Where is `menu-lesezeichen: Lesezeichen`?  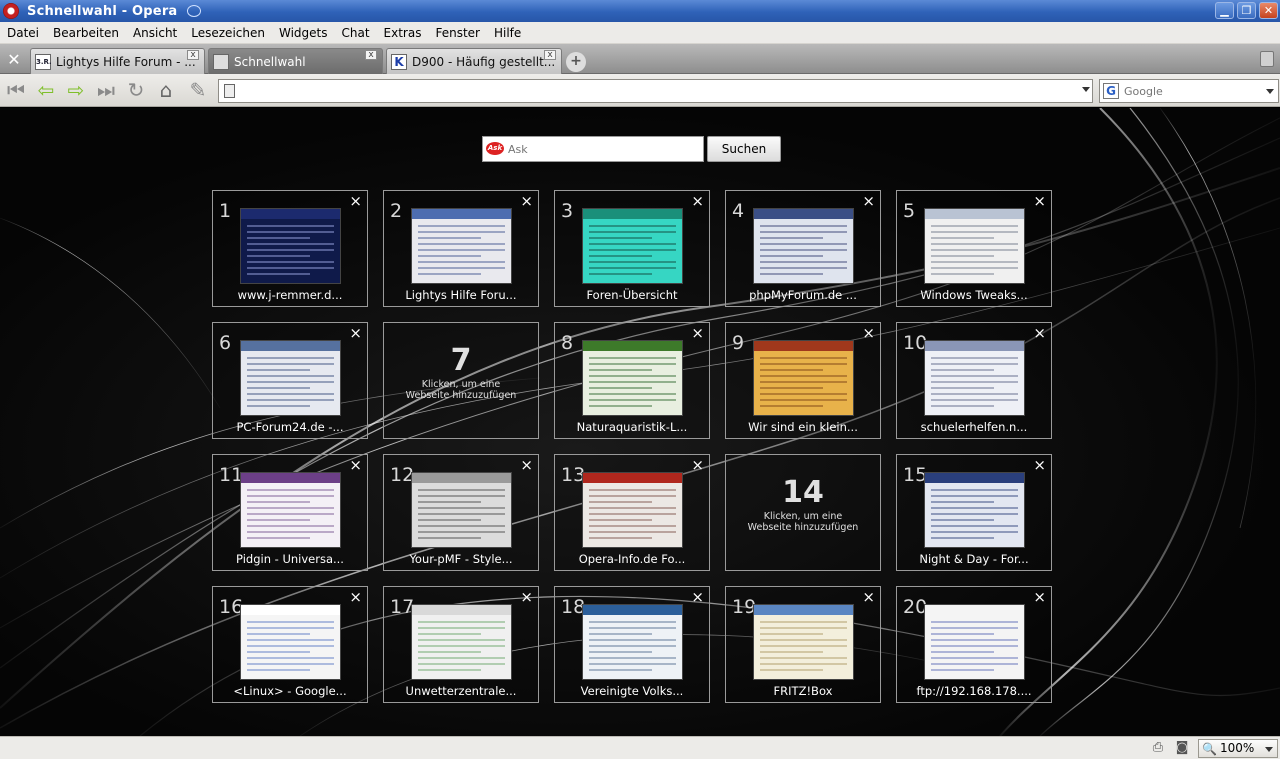 menu-lesezeichen: Lesezeichen is located at coordinates (228, 33).